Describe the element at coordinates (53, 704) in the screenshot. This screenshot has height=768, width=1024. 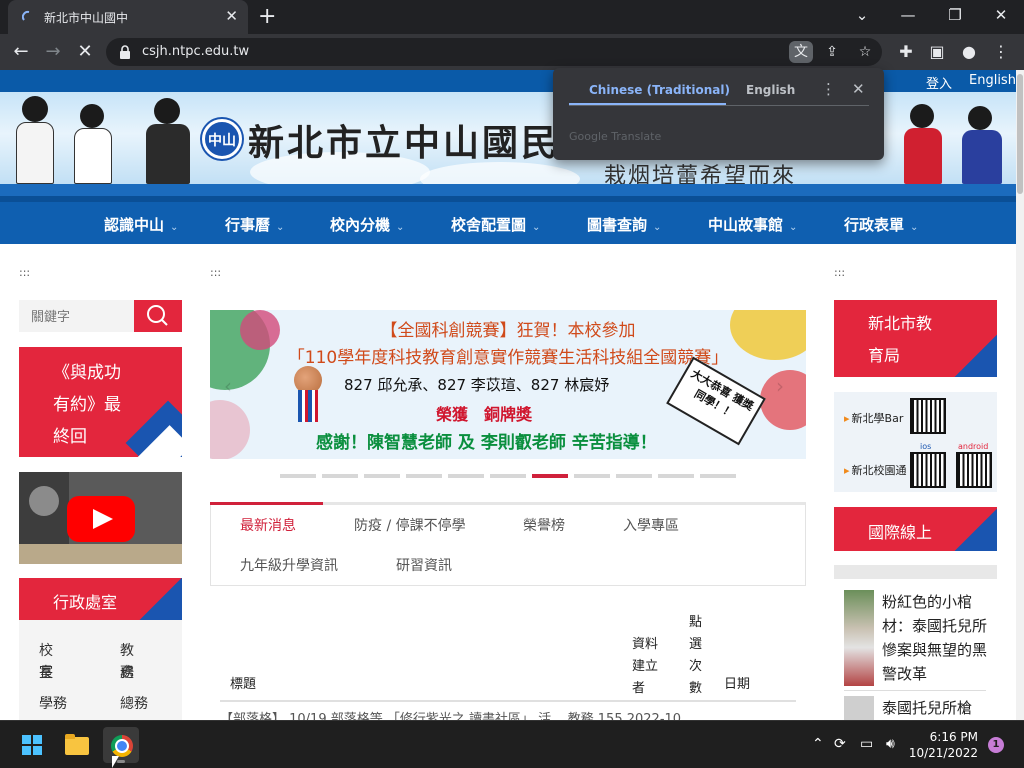
I see `office-link-student-affairs: 學務` at that location.